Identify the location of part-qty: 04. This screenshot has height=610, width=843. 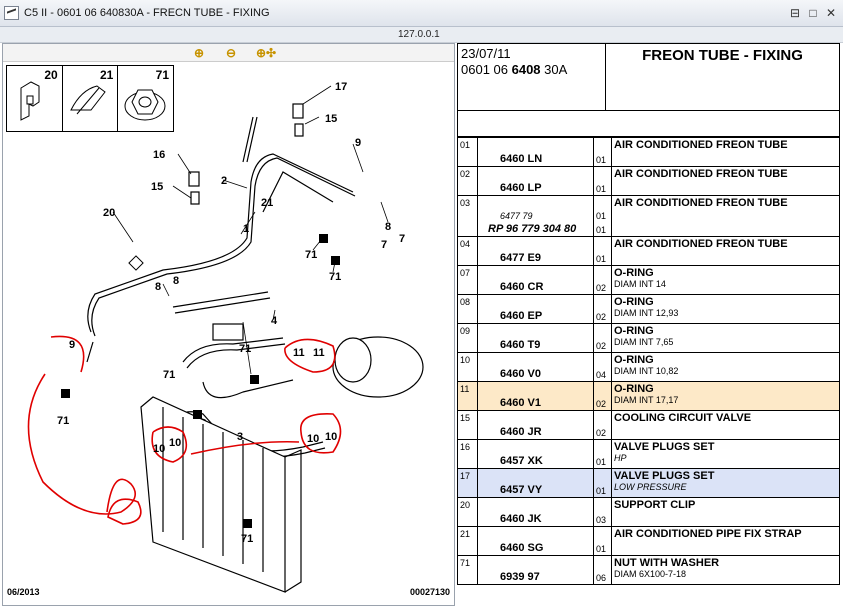
(601, 374).